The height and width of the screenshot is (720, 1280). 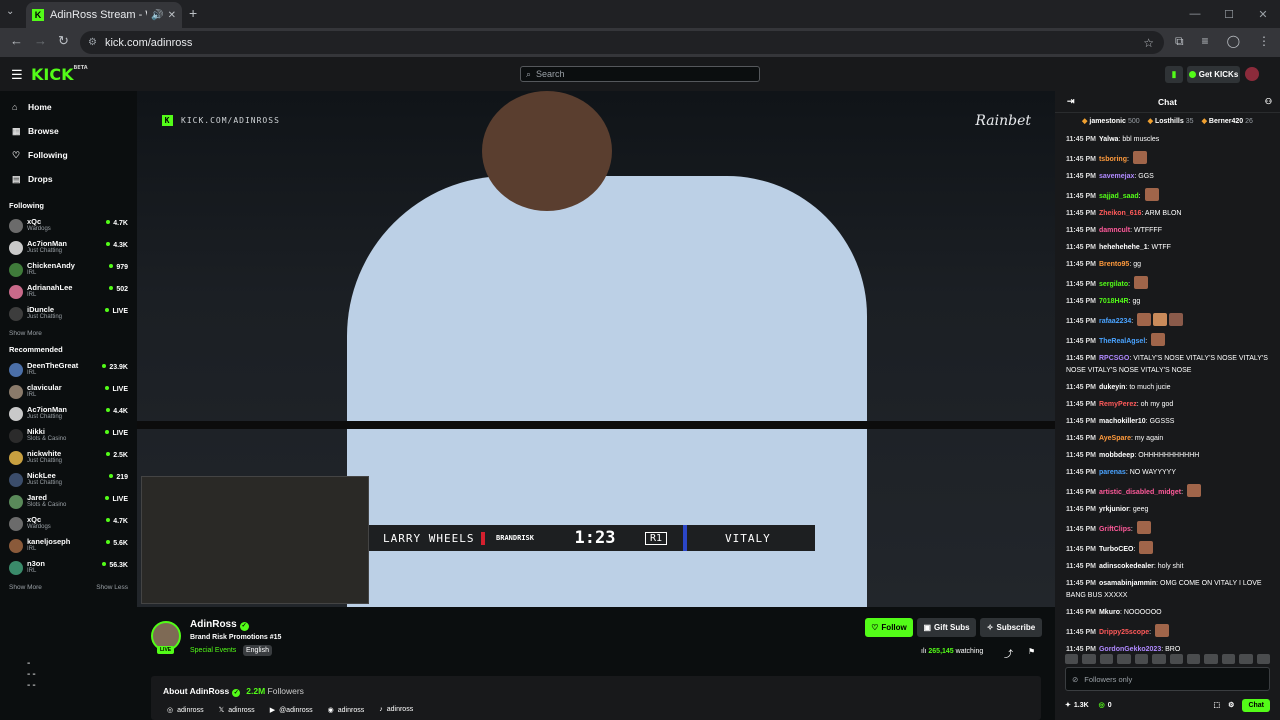 What do you see at coordinates (68, 179) in the screenshot?
I see `sidebar-item-drops: ▤ Drops` at bounding box center [68, 179].